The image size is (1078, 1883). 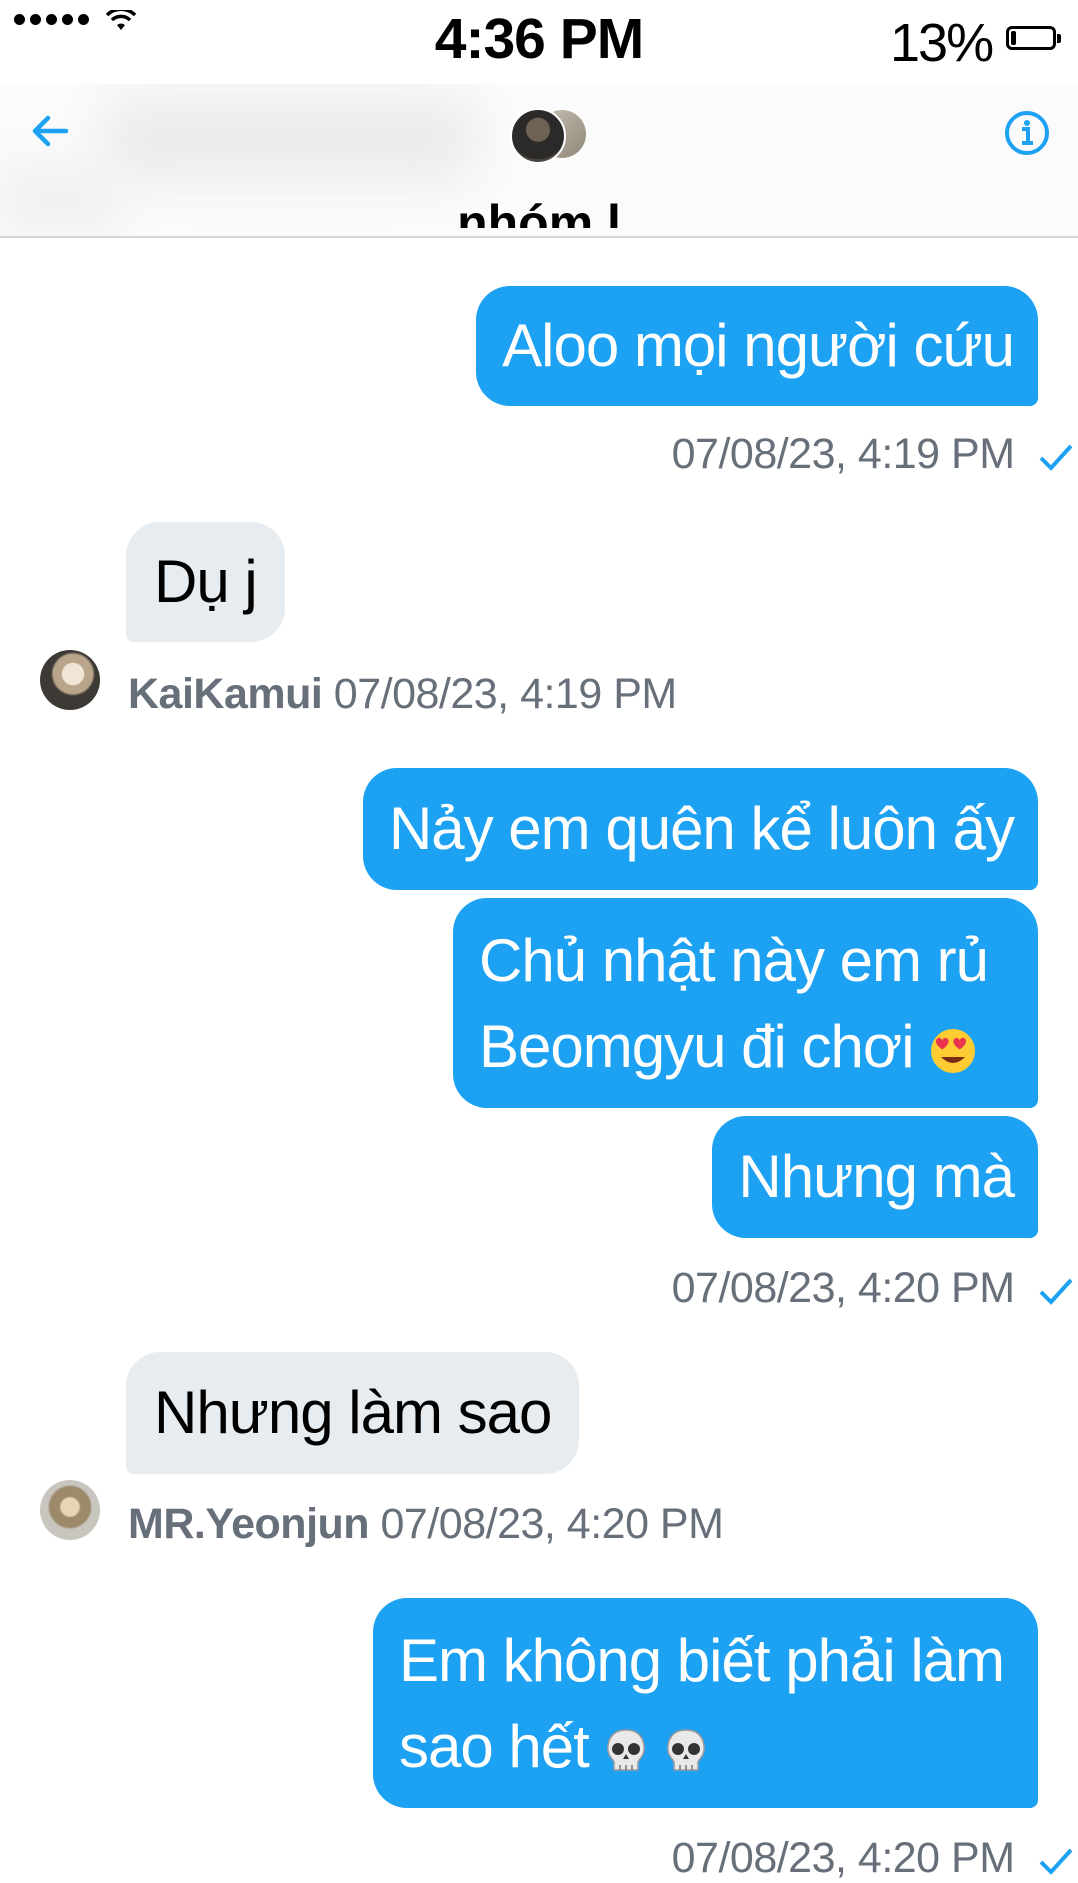 What do you see at coordinates (953, 1051) in the screenshot?
I see `heart-eyes-emoji-icon` at bounding box center [953, 1051].